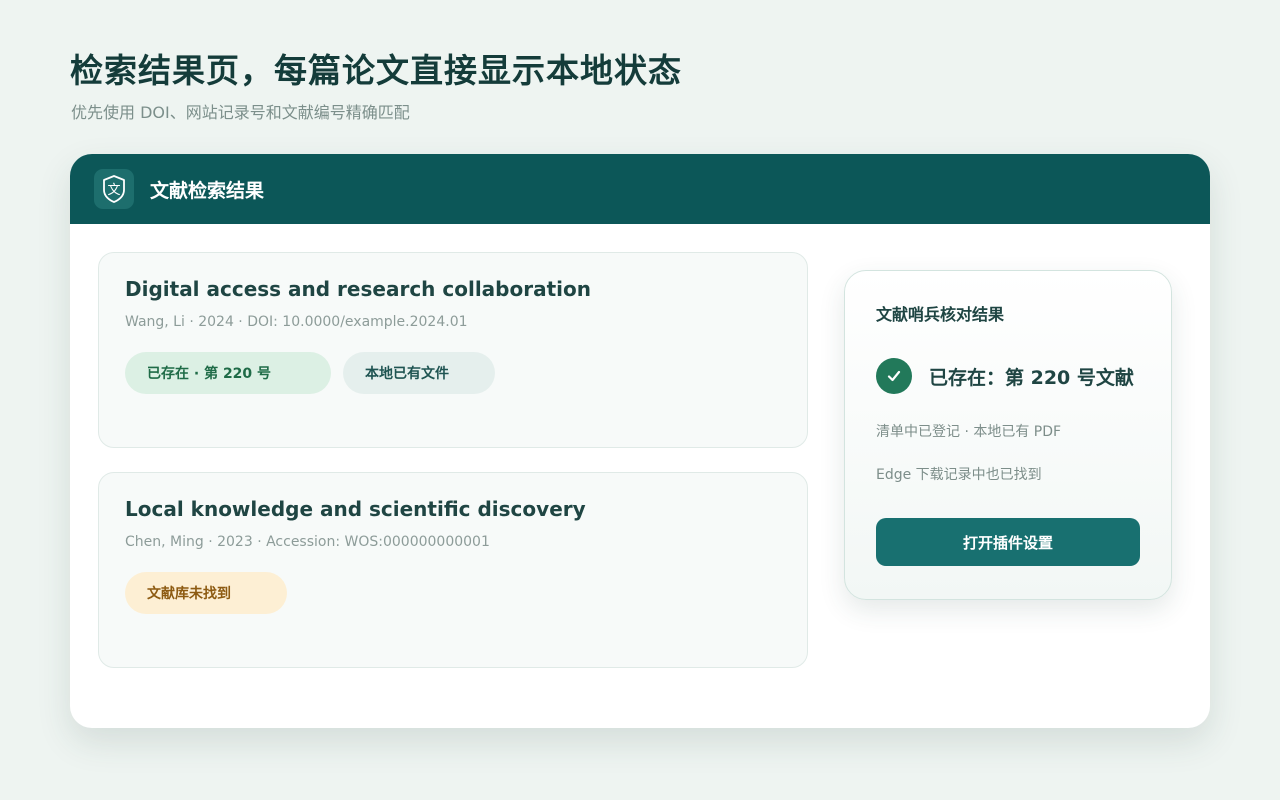 The image size is (1280, 800). I want to click on detail-download-history: Edge 下载记录中也已找到, so click(959, 475).